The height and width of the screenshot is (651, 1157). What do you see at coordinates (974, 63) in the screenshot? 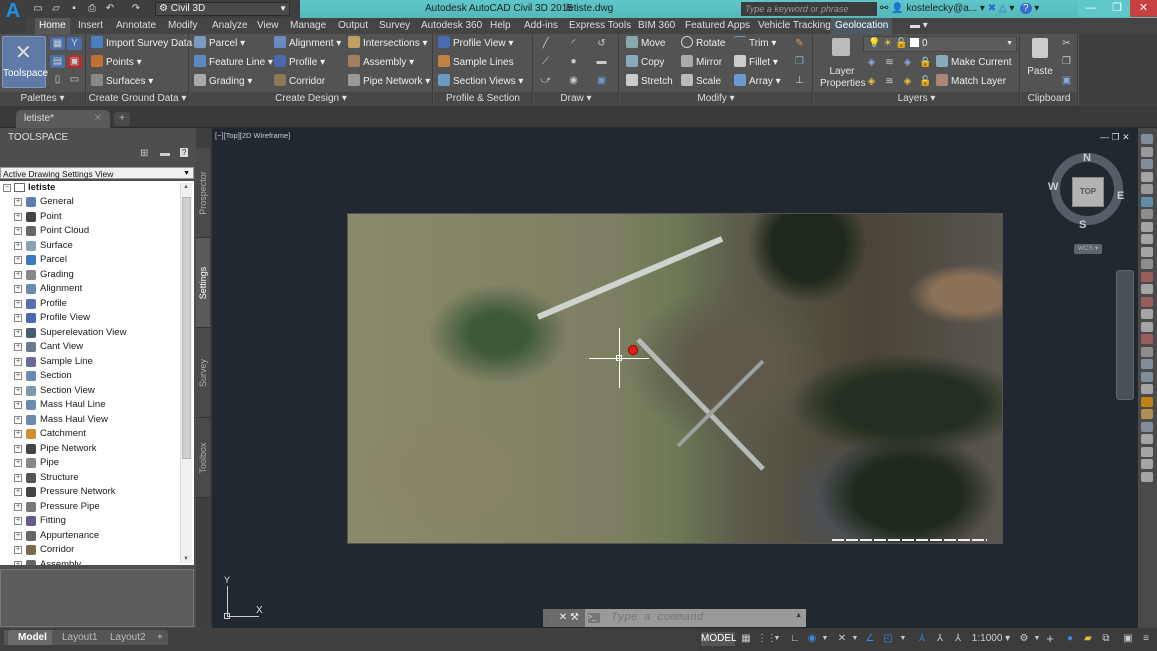
I see `make-current-button: Make Current` at bounding box center [974, 63].